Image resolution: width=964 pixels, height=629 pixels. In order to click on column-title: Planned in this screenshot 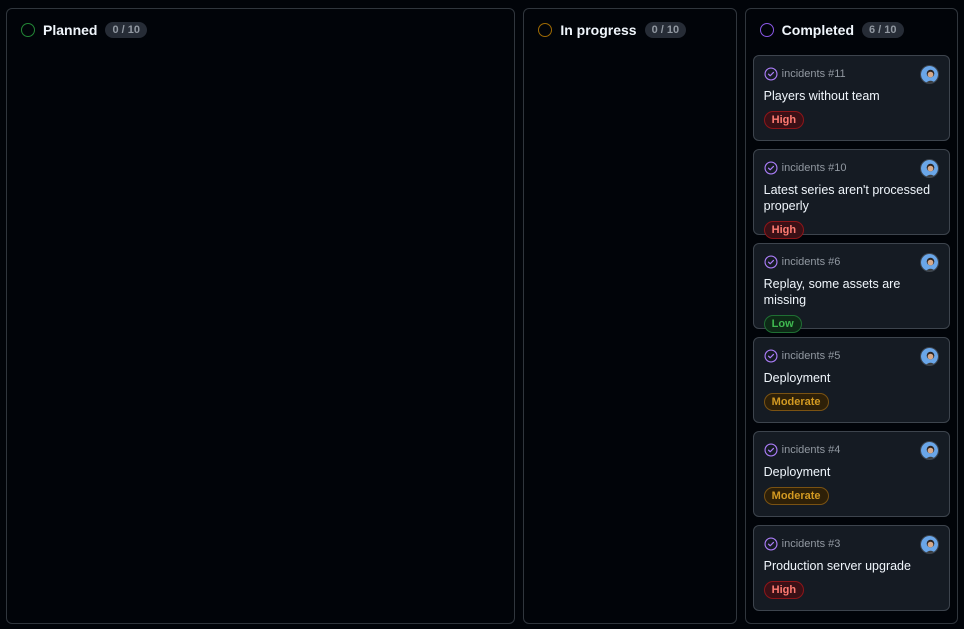, I will do `click(70, 30)`.